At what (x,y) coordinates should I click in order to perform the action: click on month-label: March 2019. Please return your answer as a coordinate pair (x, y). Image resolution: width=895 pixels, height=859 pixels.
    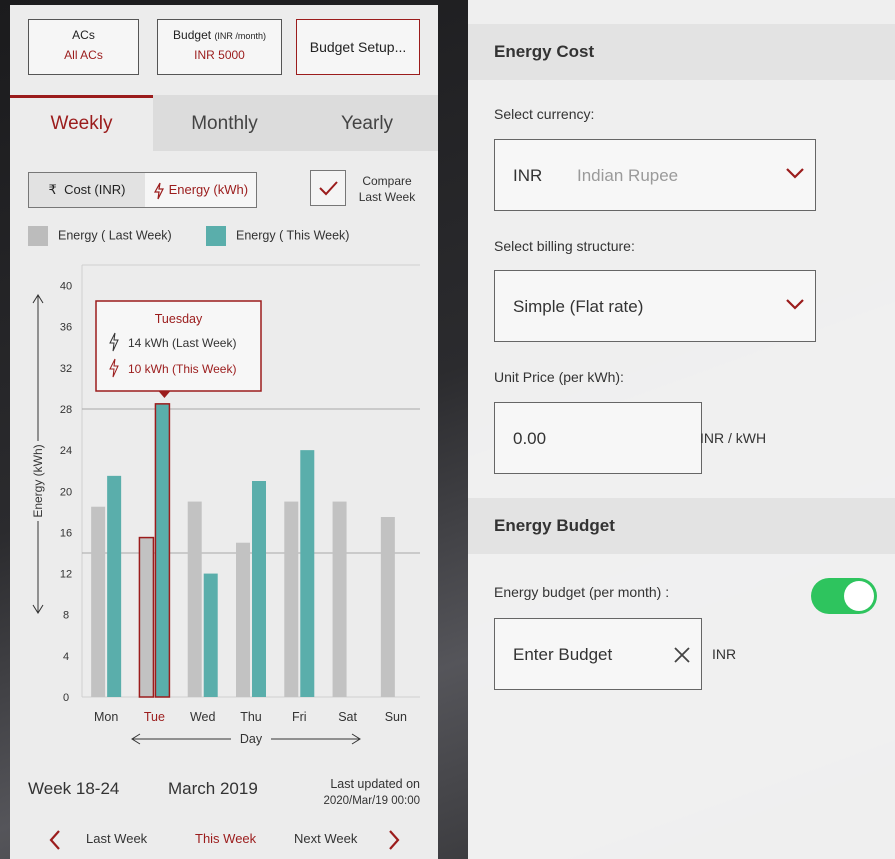
    Looking at the image, I should click on (213, 788).